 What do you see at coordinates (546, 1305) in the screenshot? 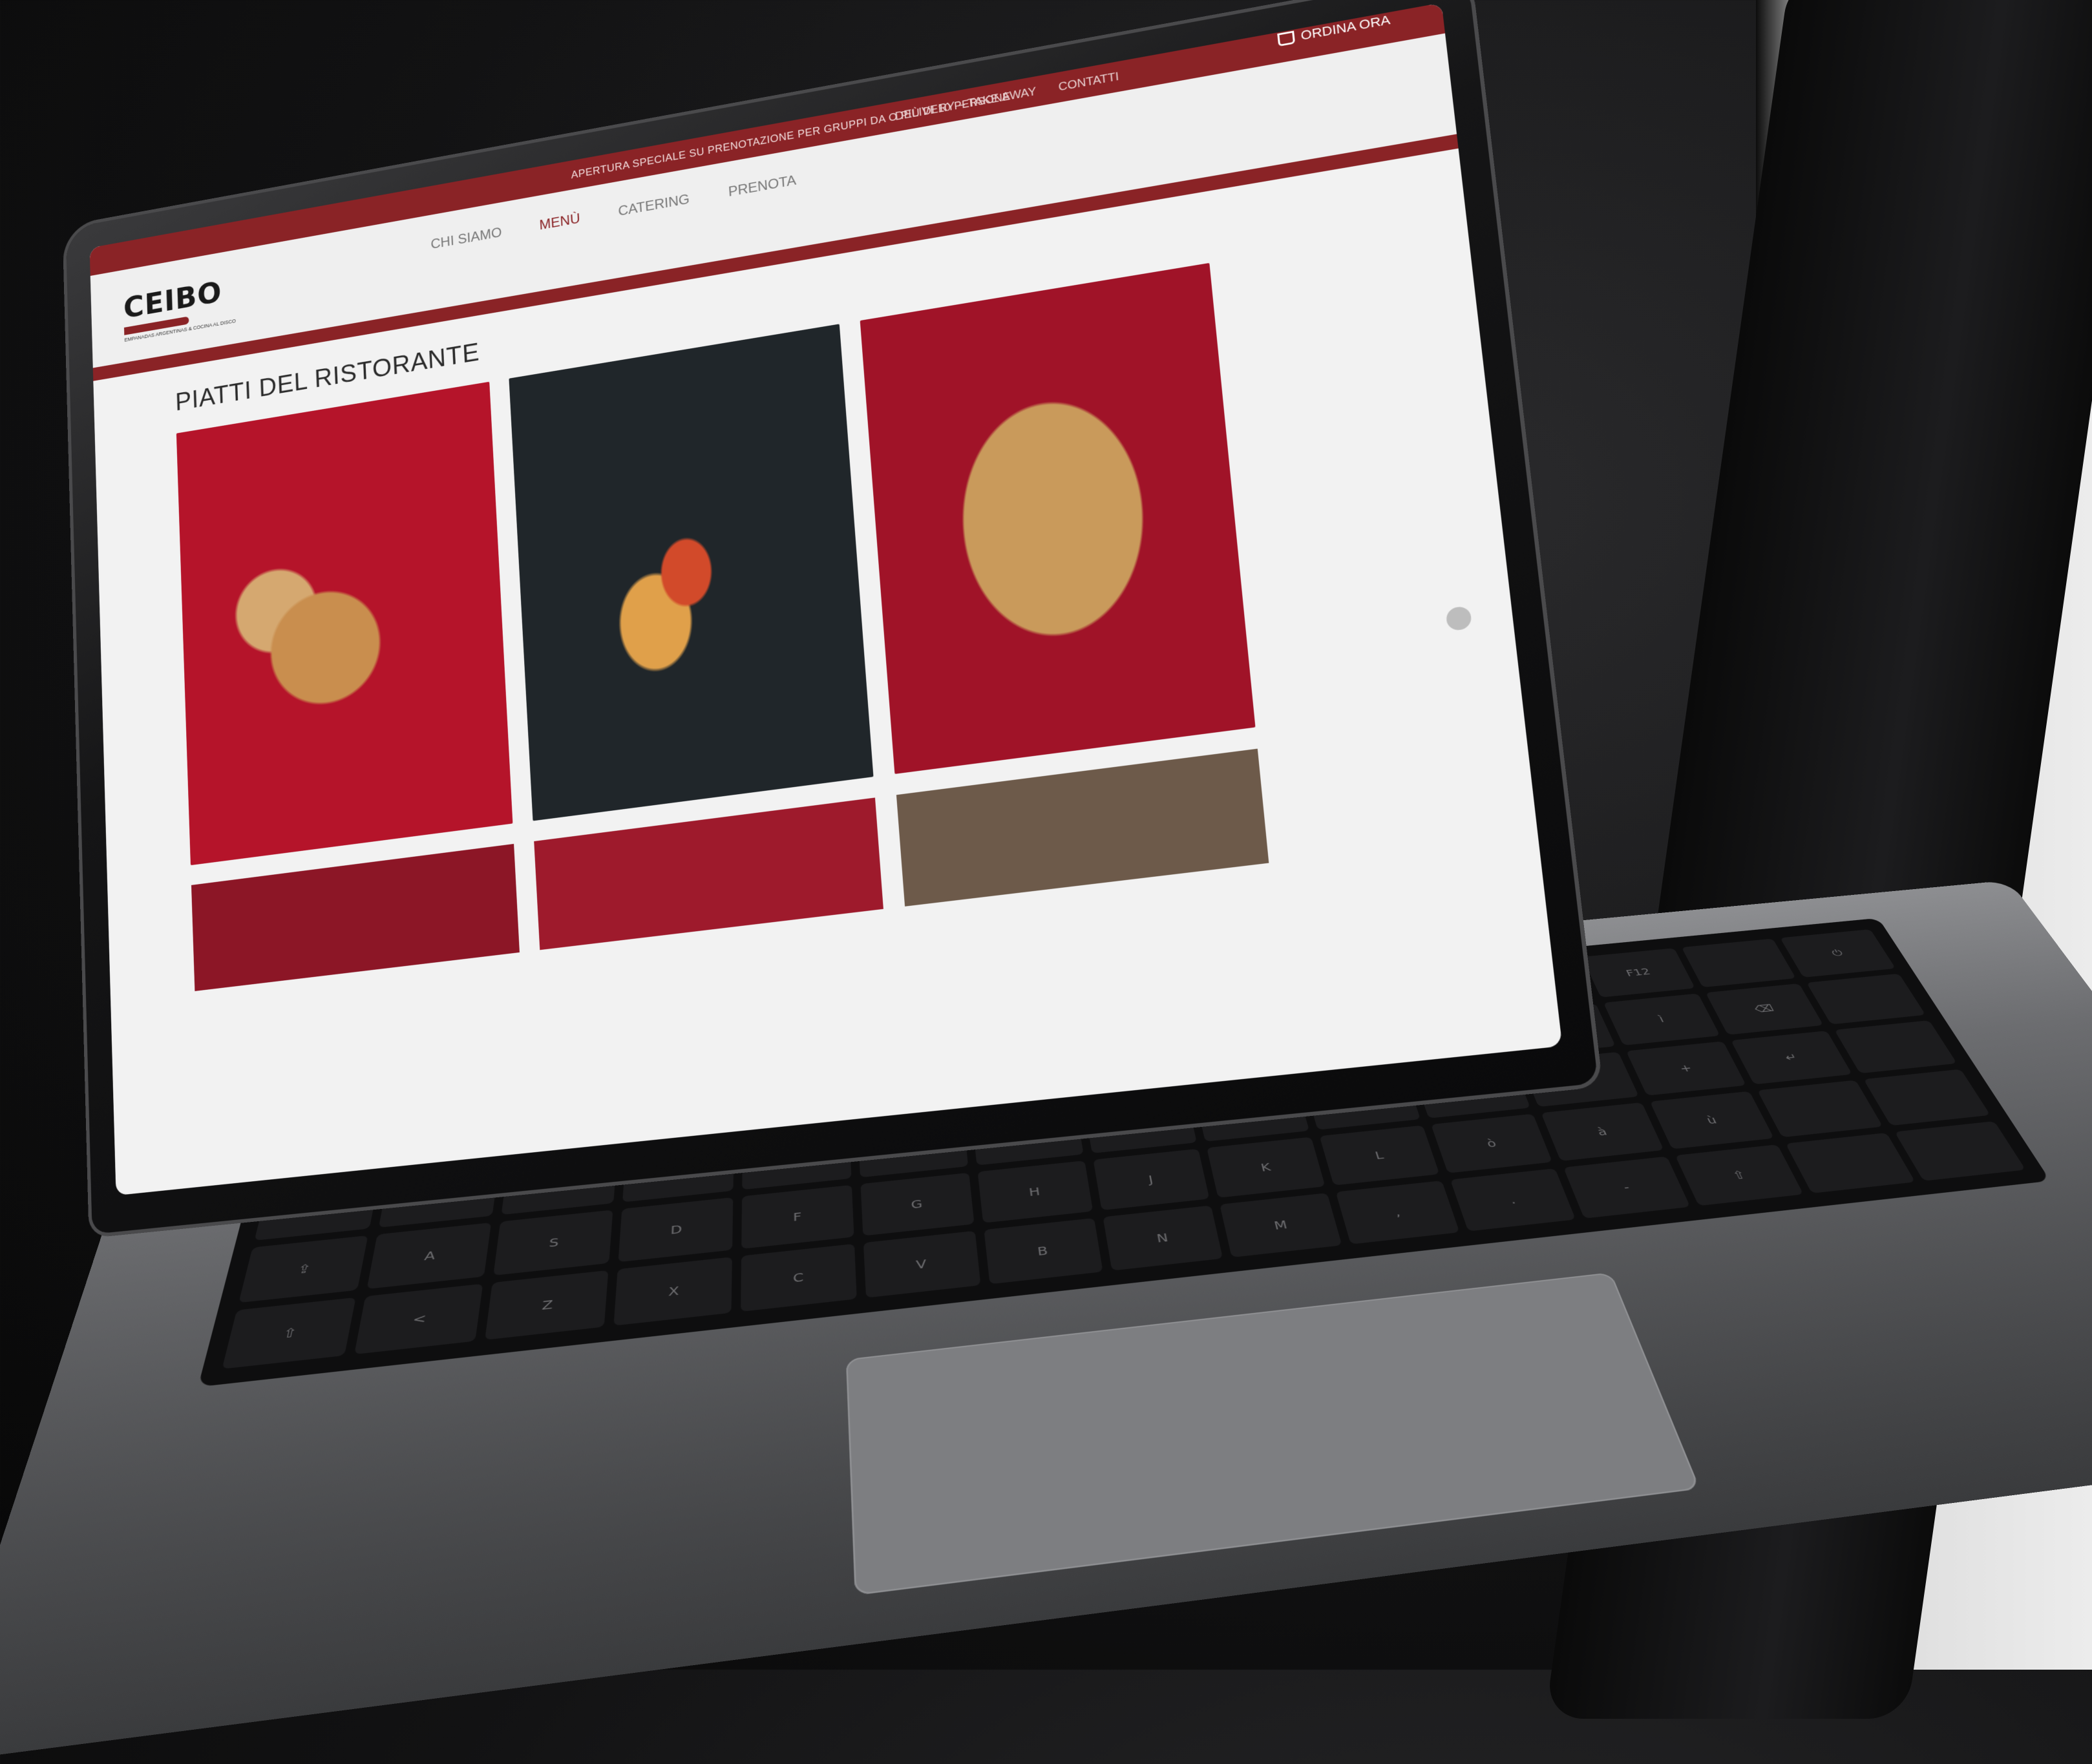
I see `keyboard-key: Z` at bounding box center [546, 1305].